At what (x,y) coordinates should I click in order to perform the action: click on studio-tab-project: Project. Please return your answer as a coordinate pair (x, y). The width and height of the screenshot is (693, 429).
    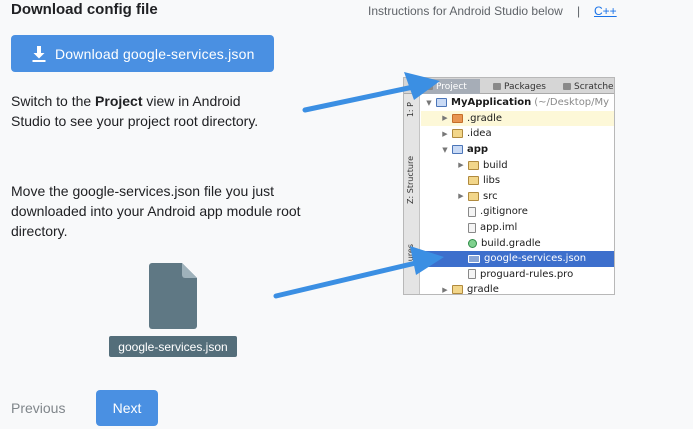
    Looking at the image, I should click on (451, 86).